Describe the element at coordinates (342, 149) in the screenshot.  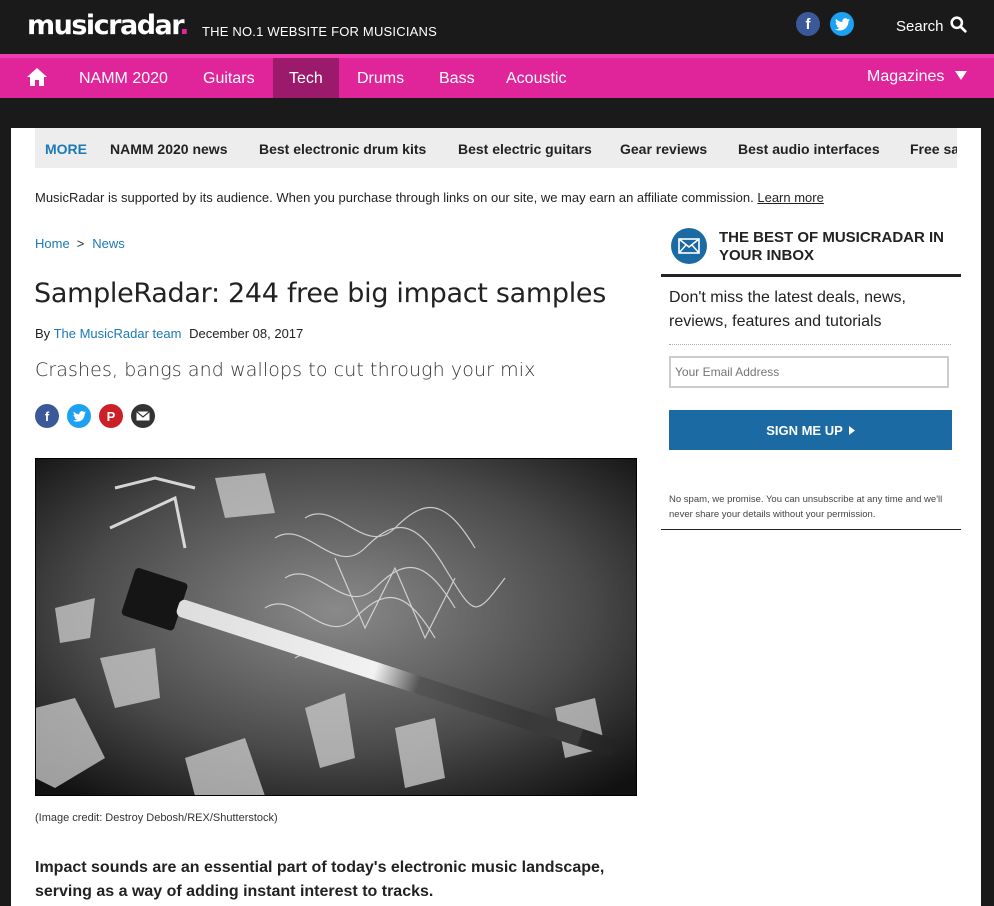
I see `more-link: Best electronic drum kits` at that location.